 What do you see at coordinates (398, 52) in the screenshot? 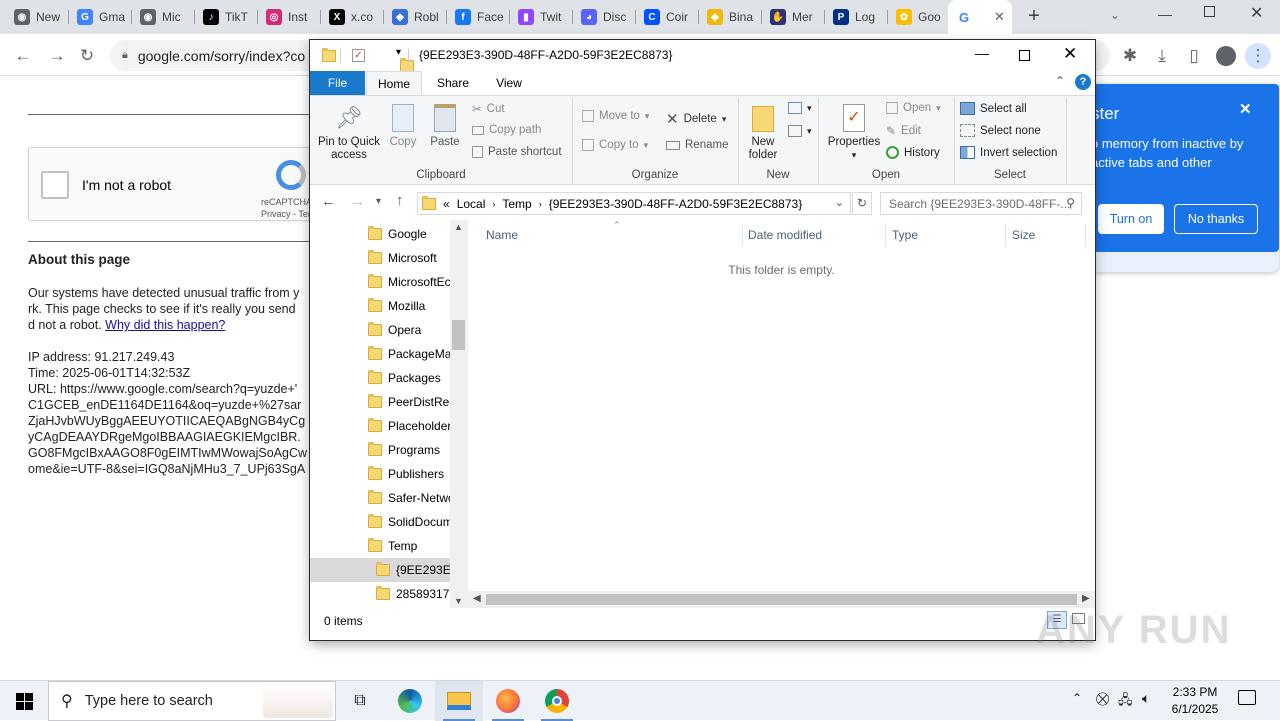
I see `qat-dropdown-icon: ▾` at bounding box center [398, 52].